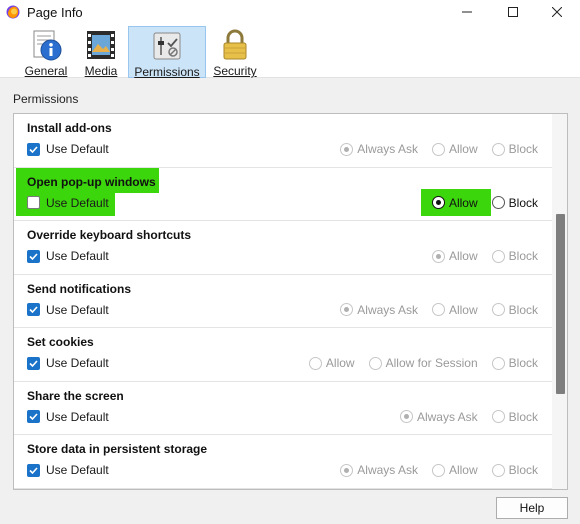  What do you see at coordinates (101, 45) in the screenshot?
I see `film-icon` at bounding box center [101, 45].